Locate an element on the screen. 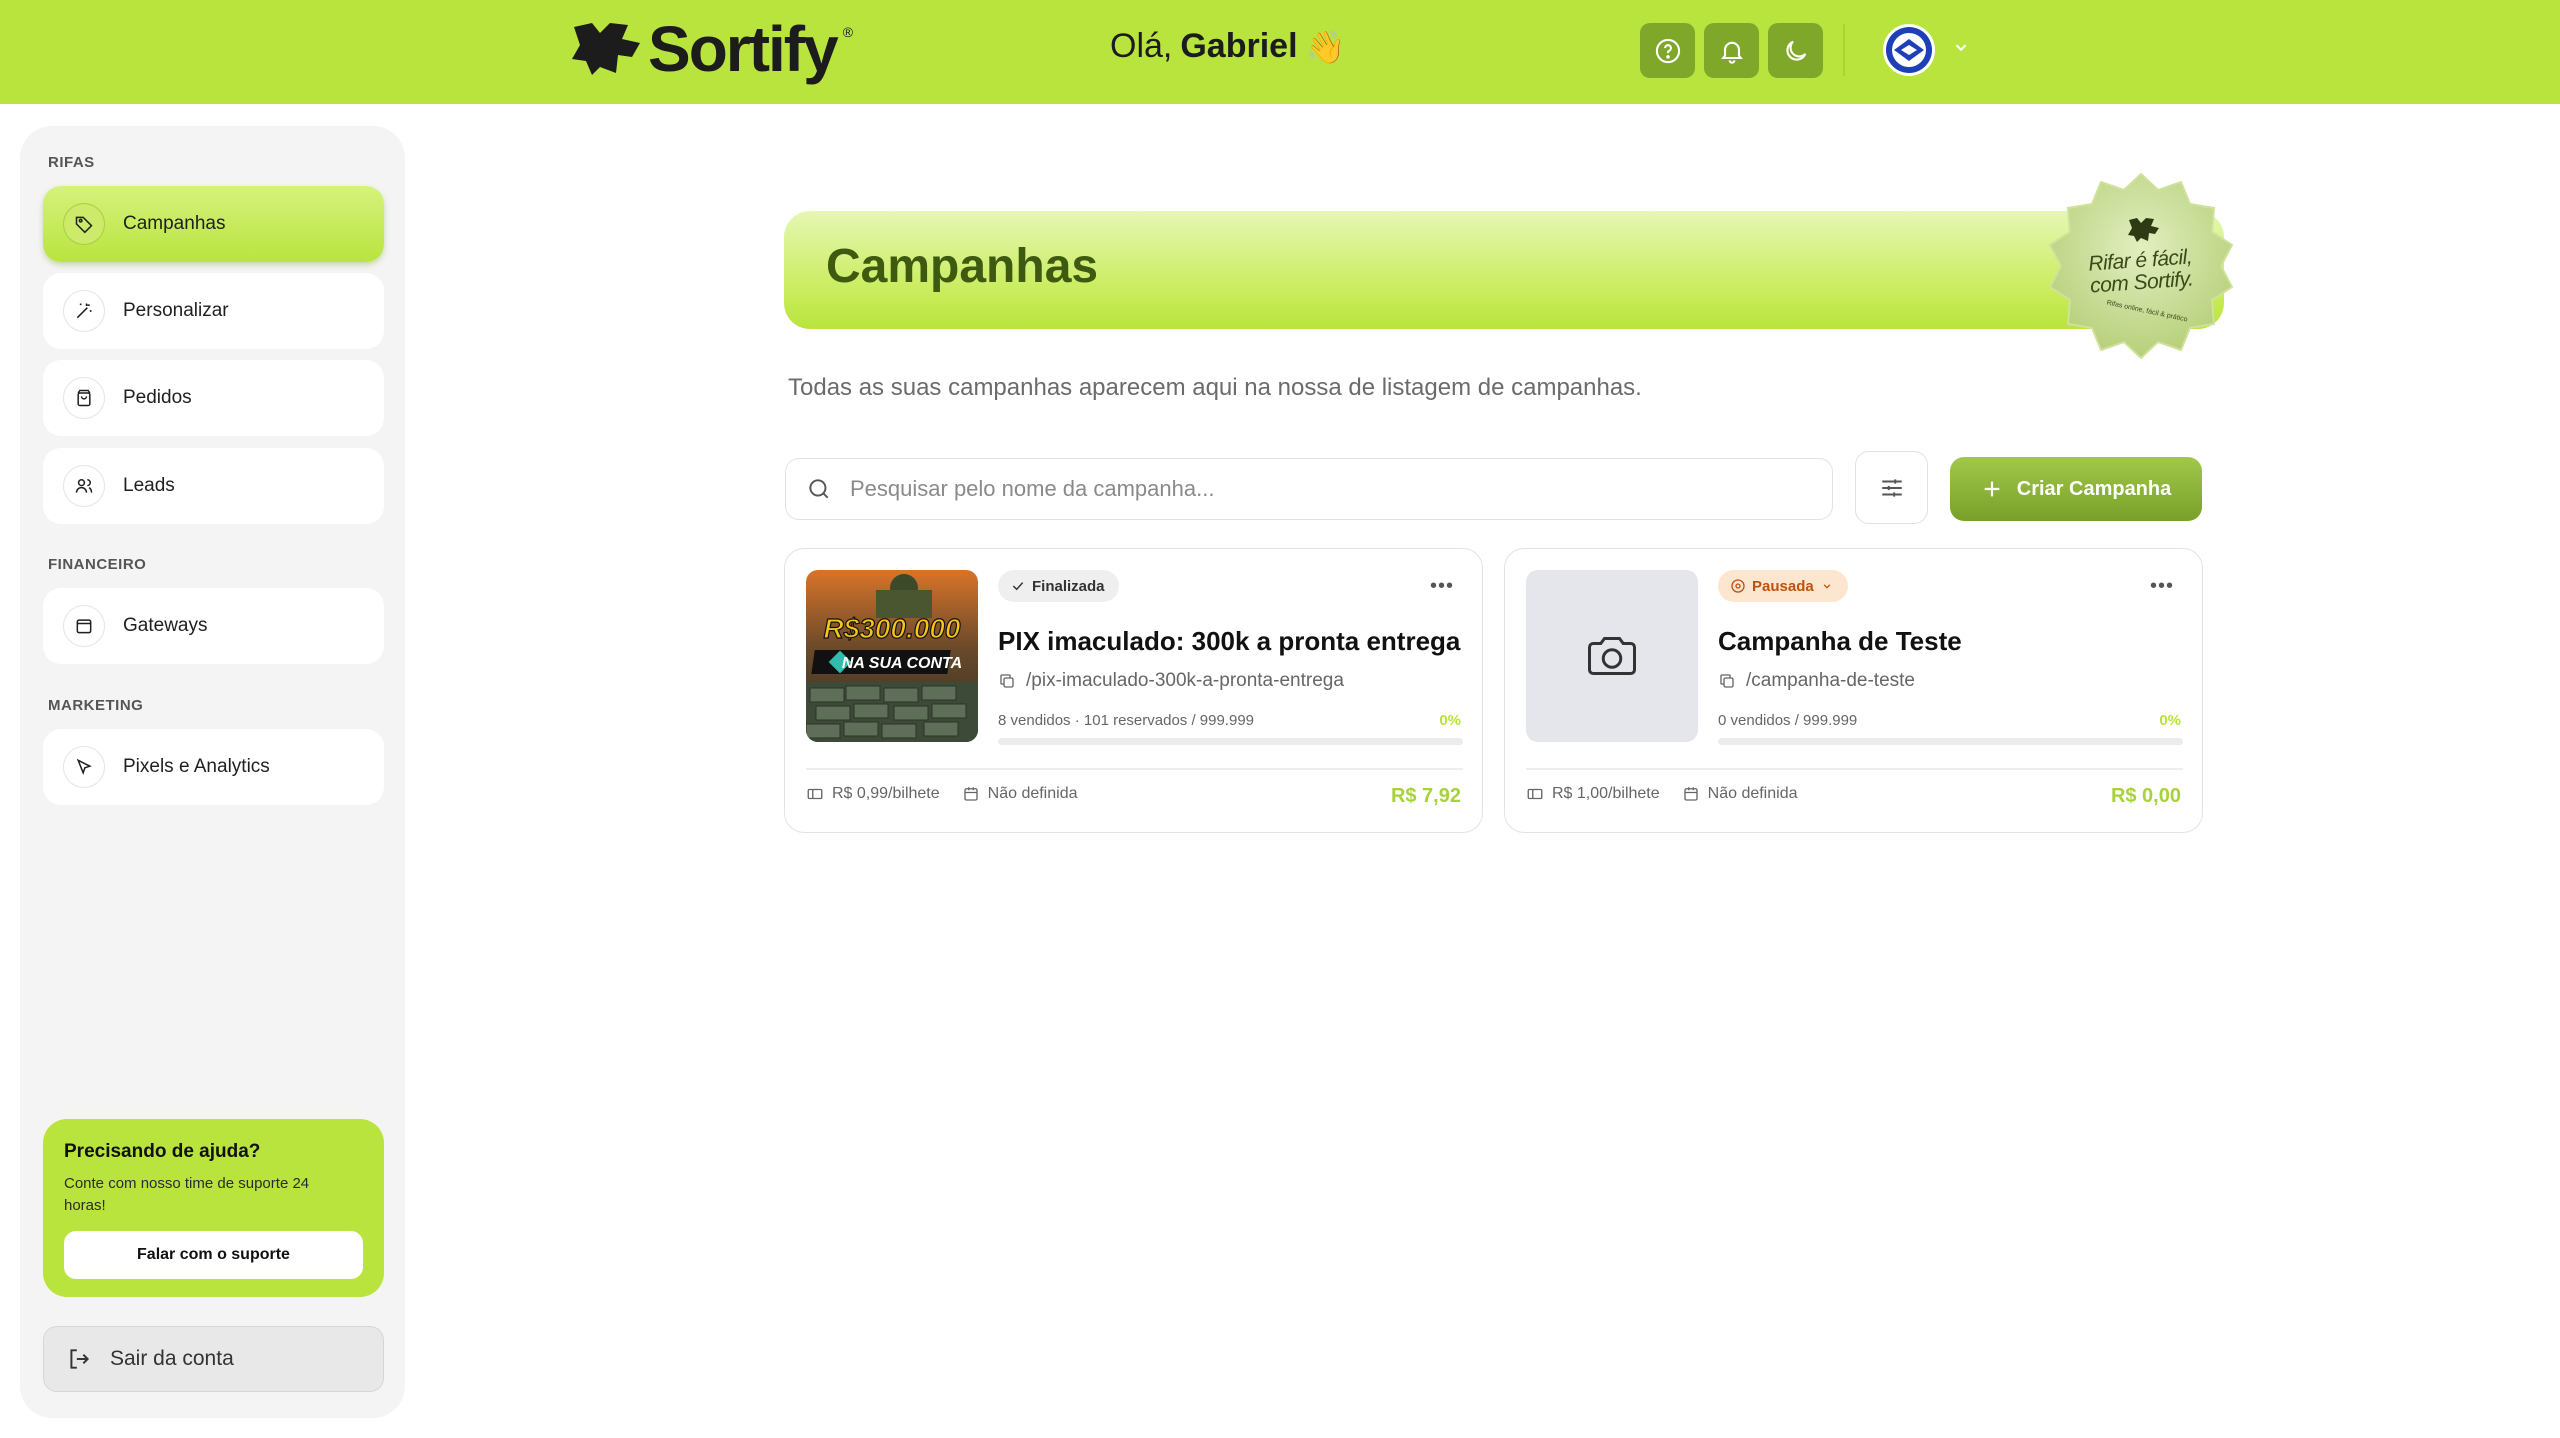 The image size is (2560, 1438). campaign-image: R$300.000 NA SUA CONTA is located at coordinates (892, 656).